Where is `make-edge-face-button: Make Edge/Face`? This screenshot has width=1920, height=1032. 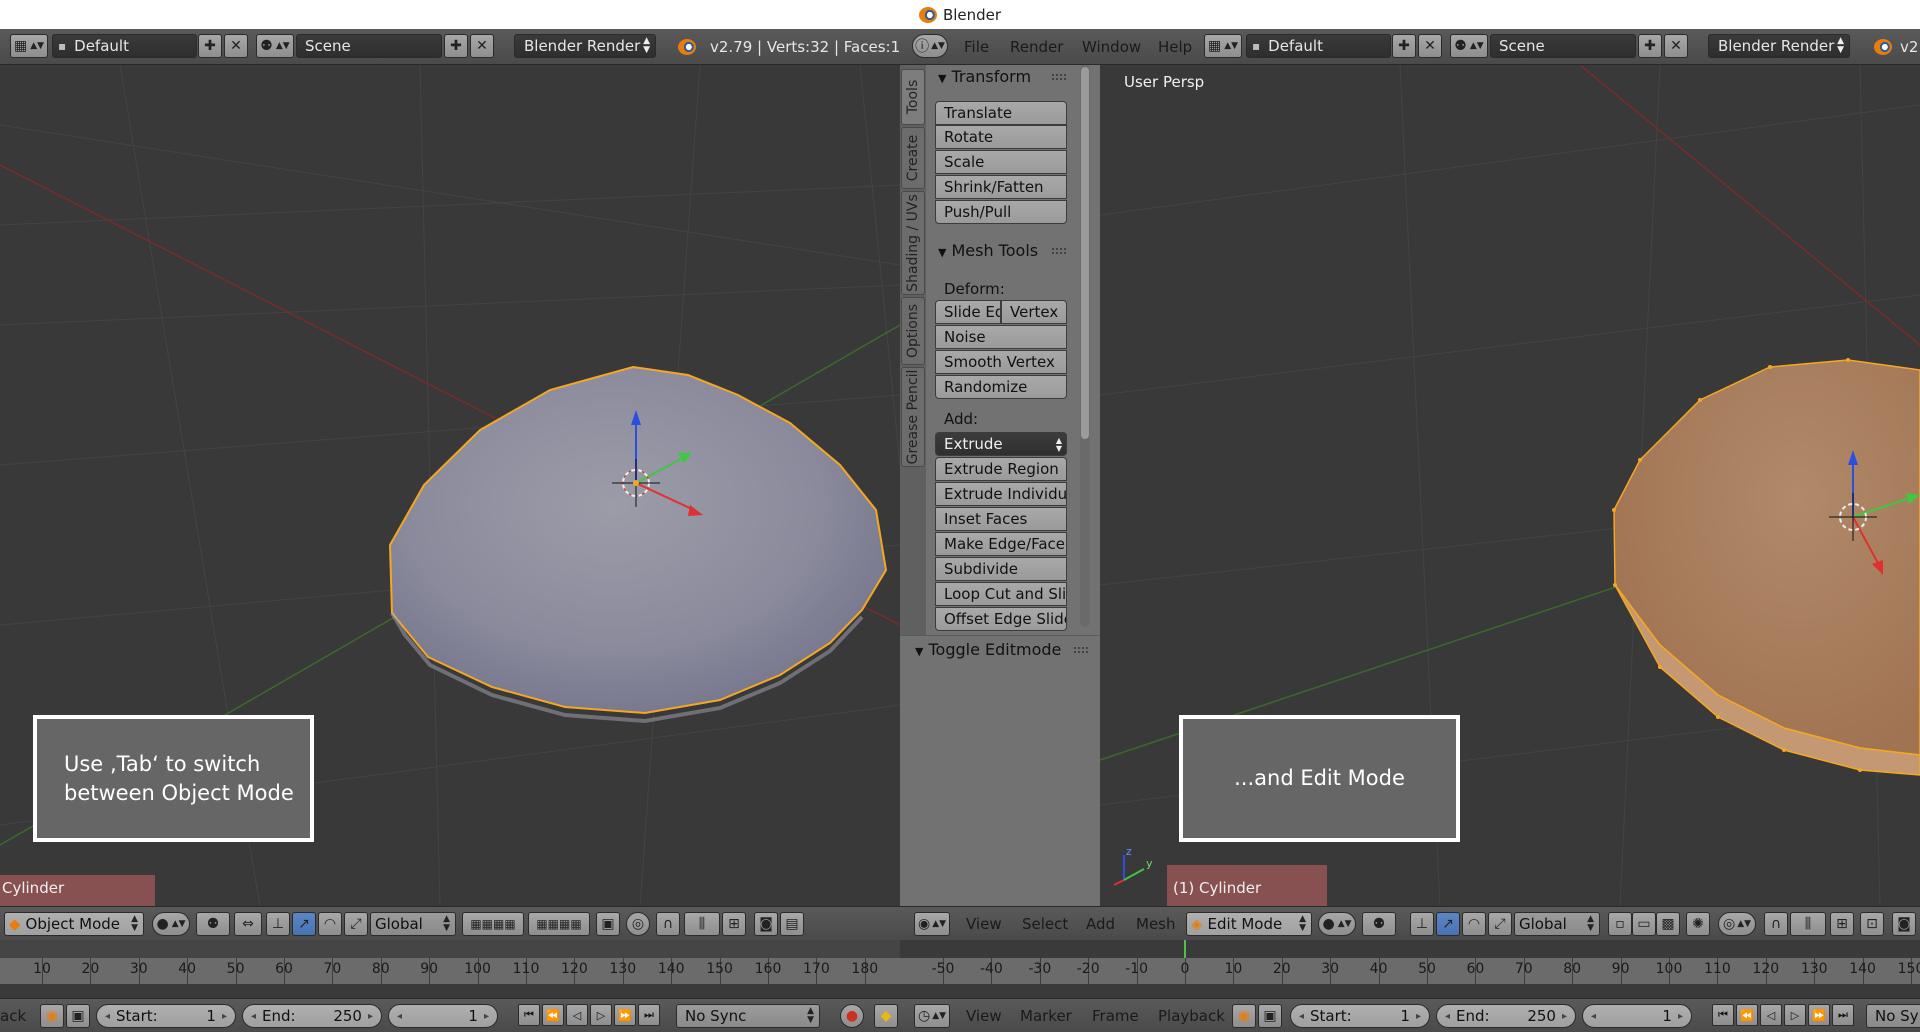
make-edge-face-button: Make Edge/Face is located at coordinates (1001, 544).